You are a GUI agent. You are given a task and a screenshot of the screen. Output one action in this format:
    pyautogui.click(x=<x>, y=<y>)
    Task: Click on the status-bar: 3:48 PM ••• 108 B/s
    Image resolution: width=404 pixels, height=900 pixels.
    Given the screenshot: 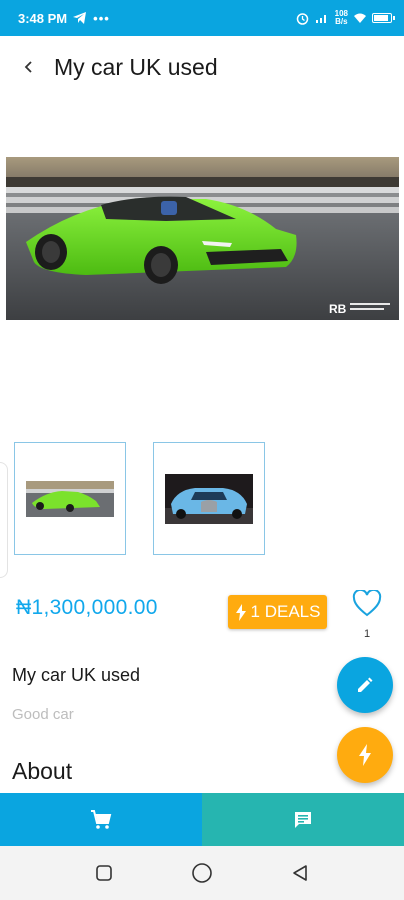 What is the action you would take?
    pyautogui.click(x=202, y=18)
    